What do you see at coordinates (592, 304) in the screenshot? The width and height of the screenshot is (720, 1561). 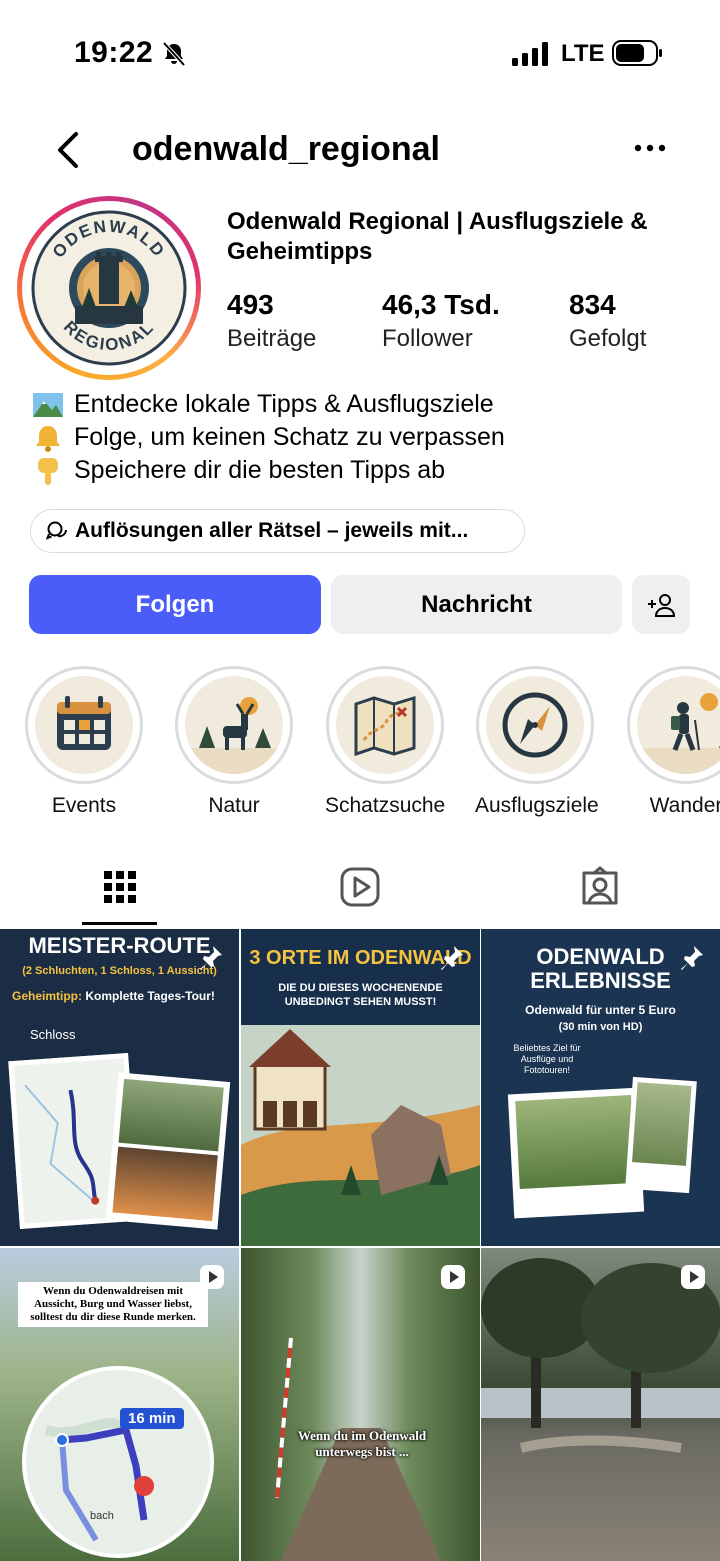 I see `stat-value: 834` at bounding box center [592, 304].